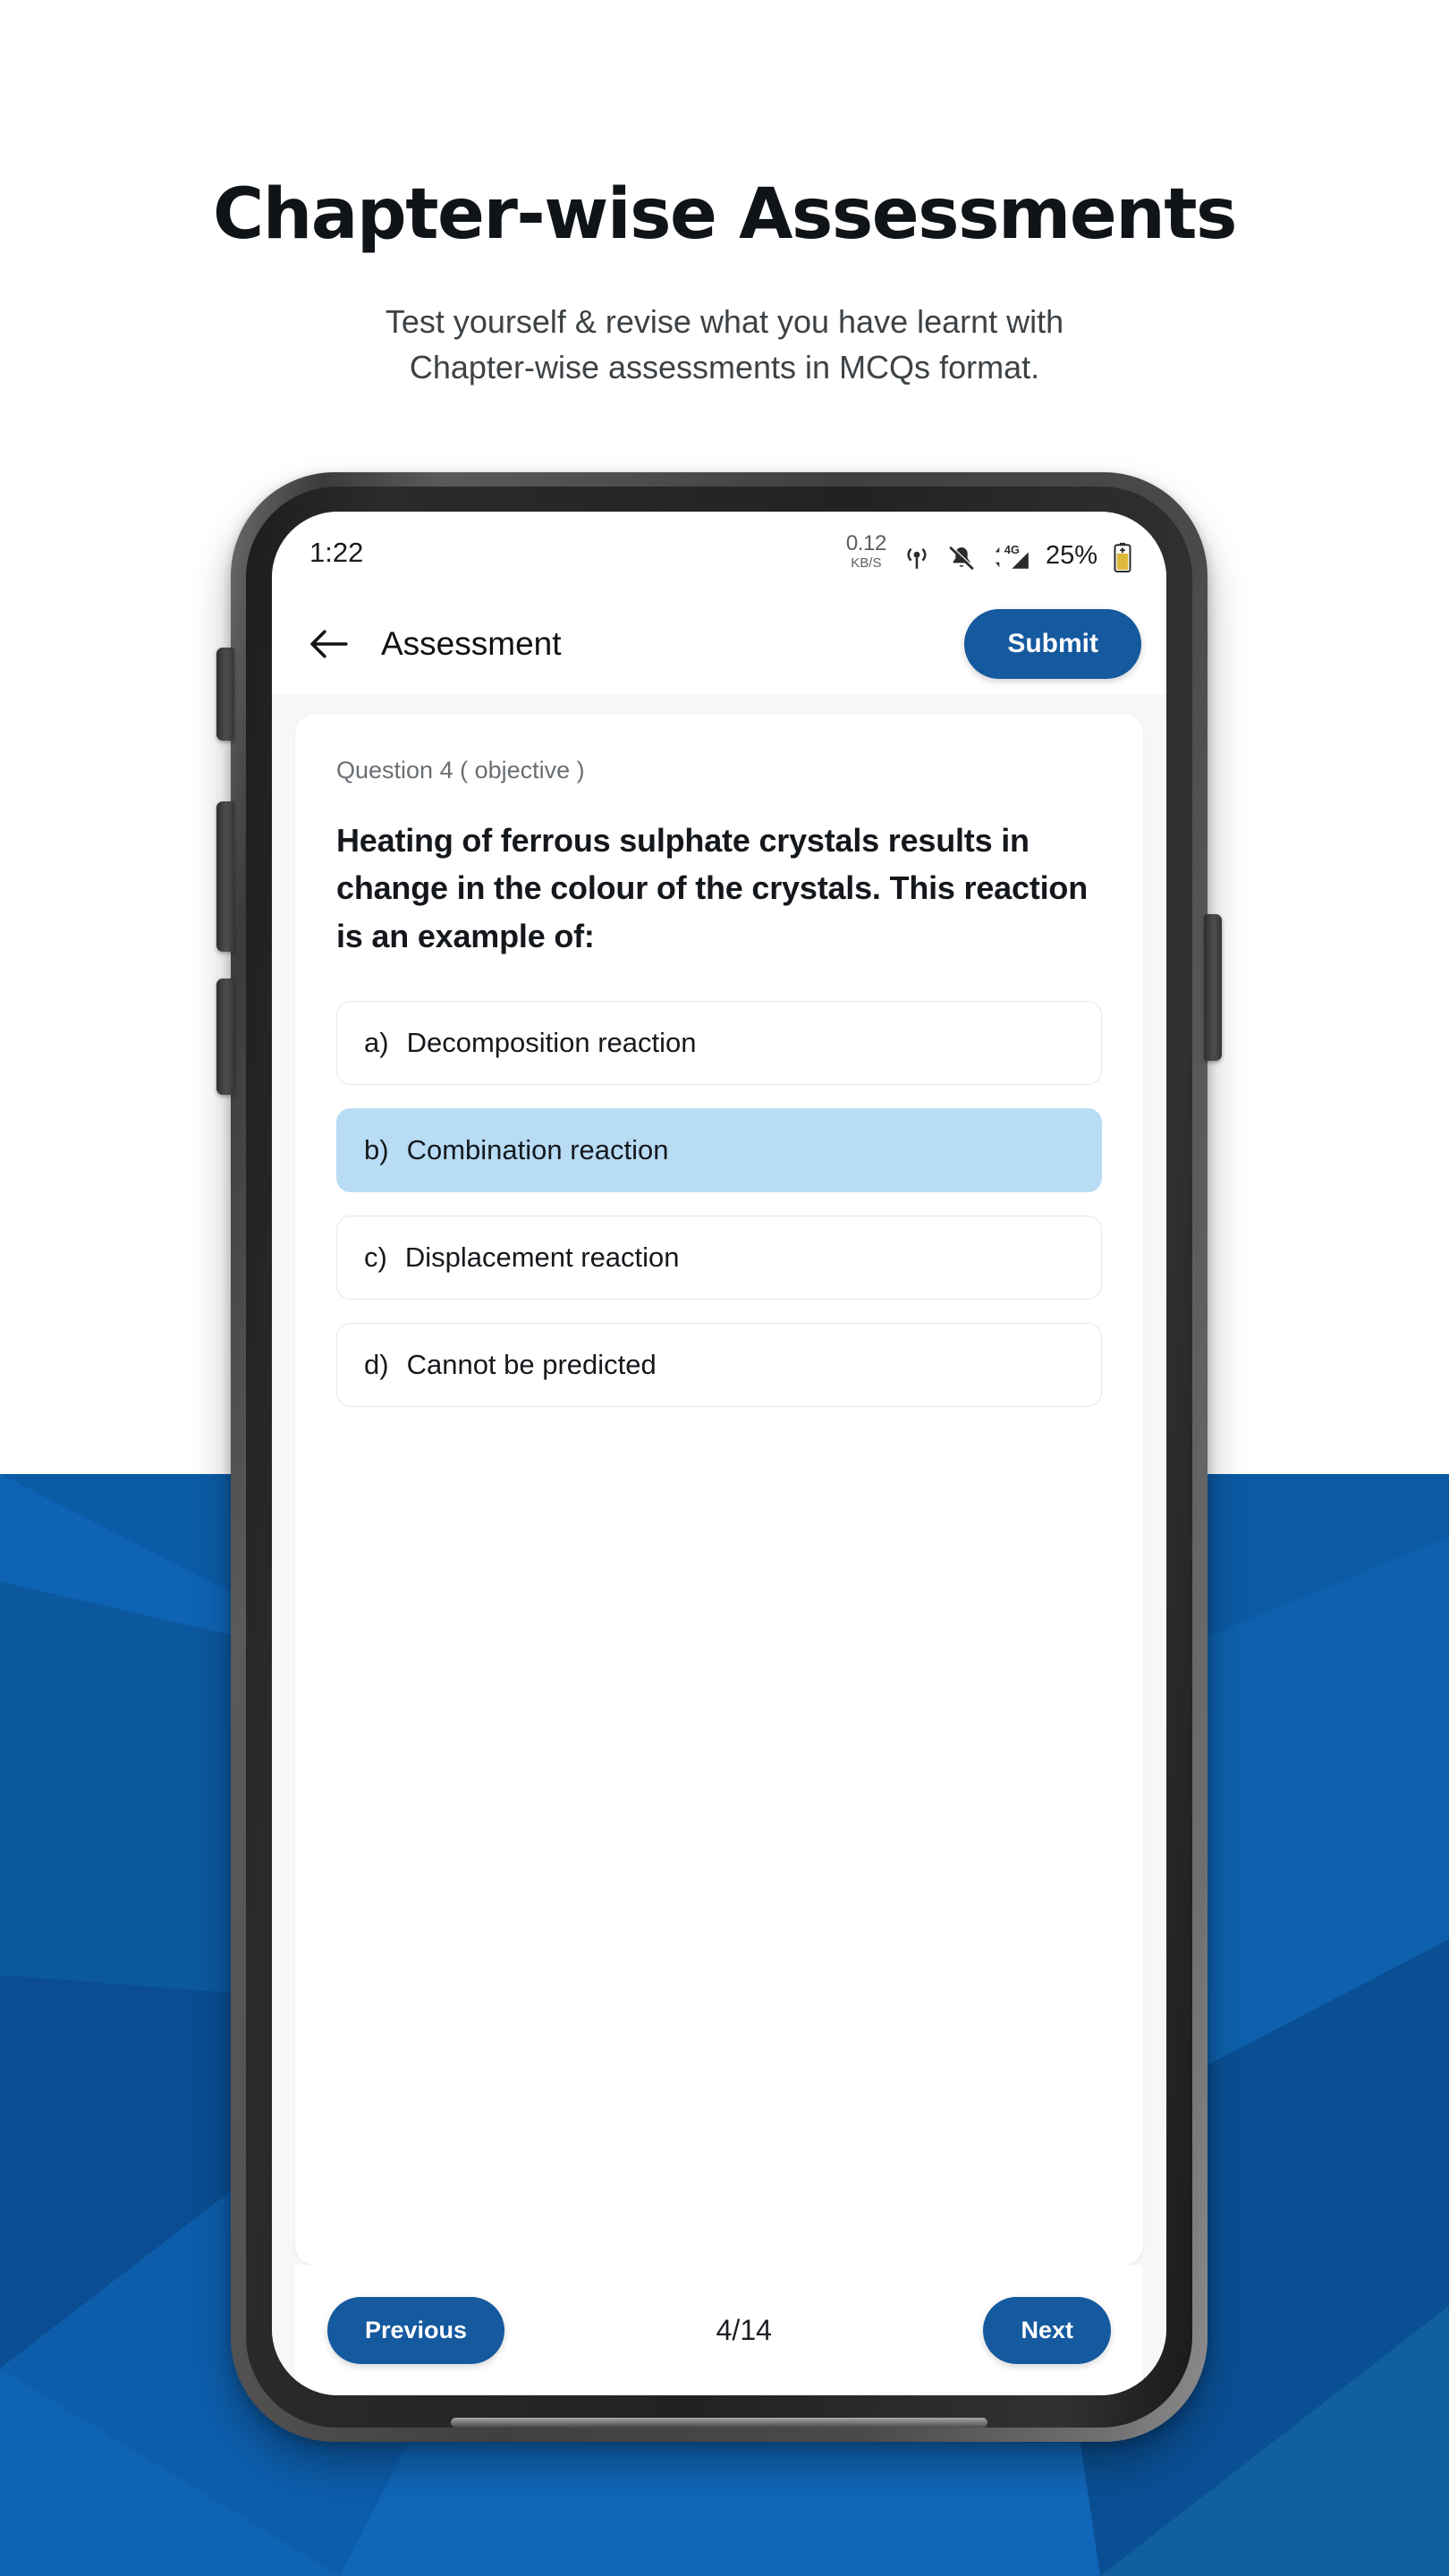 The image size is (1449, 2576). What do you see at coordinates (1071, 555) in the screenshot?
I see `battery-percent-label: 25%` at bounding box center [1071, 555].